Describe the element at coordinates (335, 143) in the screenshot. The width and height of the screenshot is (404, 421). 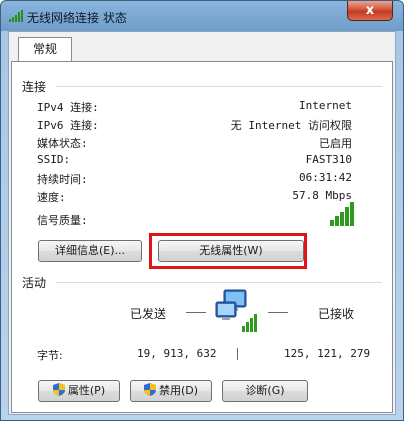
I see `media-state-value: 已启用` at that location.